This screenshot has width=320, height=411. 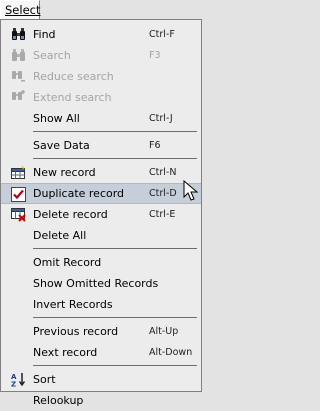 What do you see at coordinates (52, 55) in the screenshot?
I see `menu-item-label: Search` at bounding box center [52, 55].